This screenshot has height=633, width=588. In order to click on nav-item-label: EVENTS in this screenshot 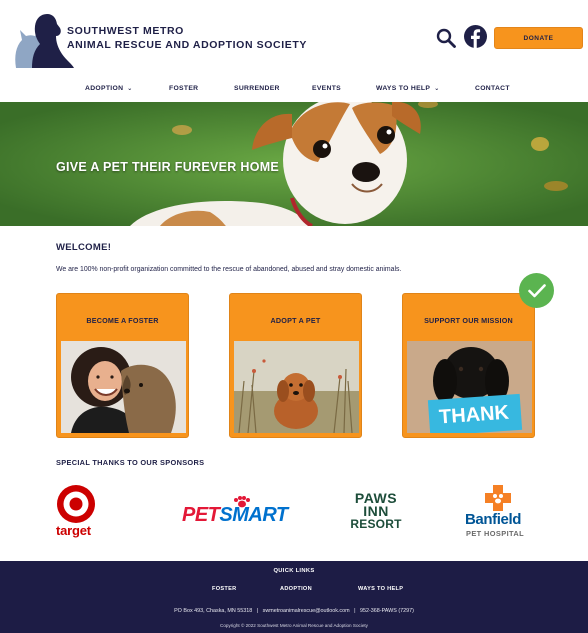, I will do `click(326, 88)`.